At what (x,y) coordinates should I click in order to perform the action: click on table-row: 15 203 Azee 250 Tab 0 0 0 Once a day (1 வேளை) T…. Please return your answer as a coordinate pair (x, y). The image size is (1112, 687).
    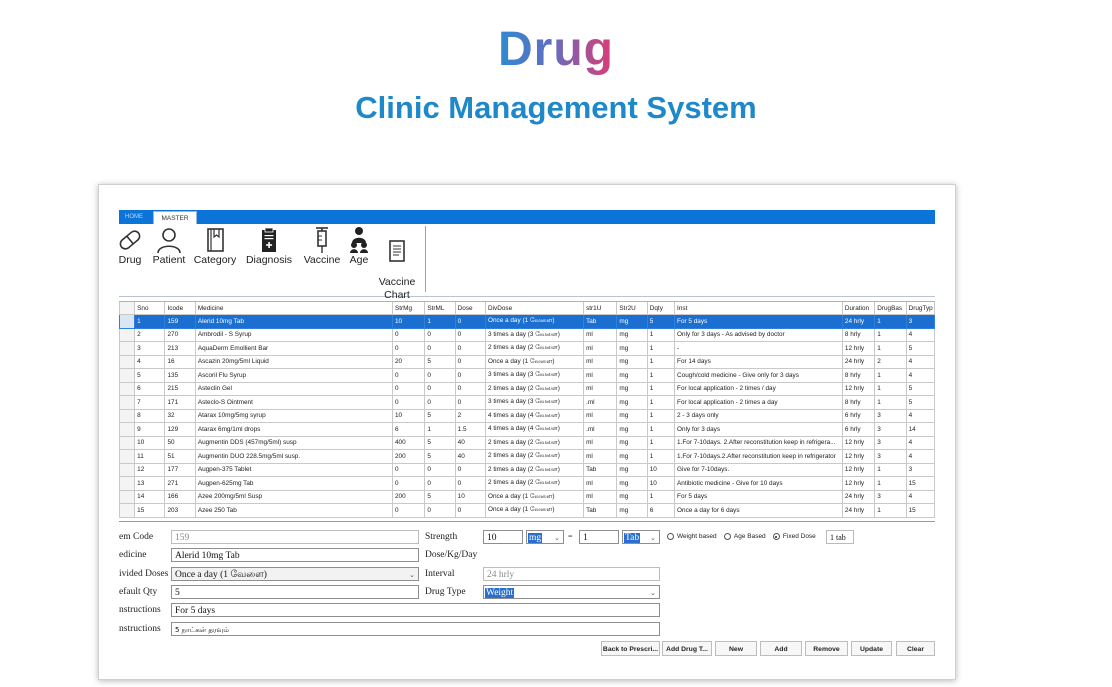
    Looking at the image, I should click on (527, 510).